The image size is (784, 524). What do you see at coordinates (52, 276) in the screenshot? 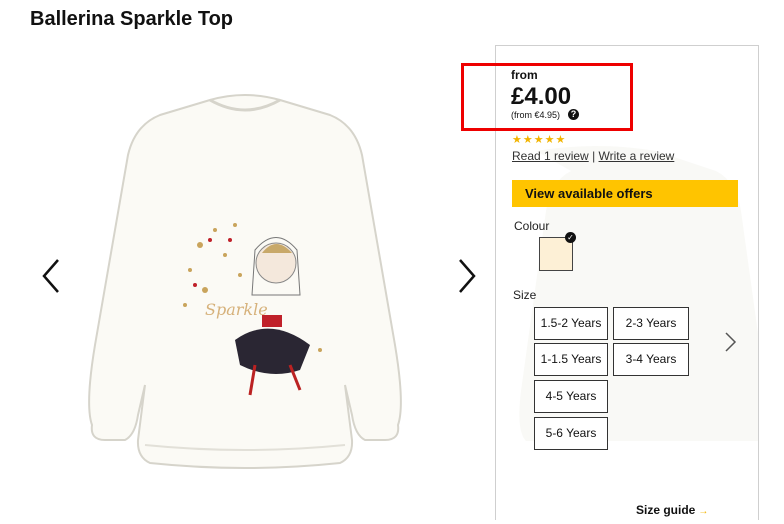
I see `chevron-left-icon` at bounding box center [52, 276].